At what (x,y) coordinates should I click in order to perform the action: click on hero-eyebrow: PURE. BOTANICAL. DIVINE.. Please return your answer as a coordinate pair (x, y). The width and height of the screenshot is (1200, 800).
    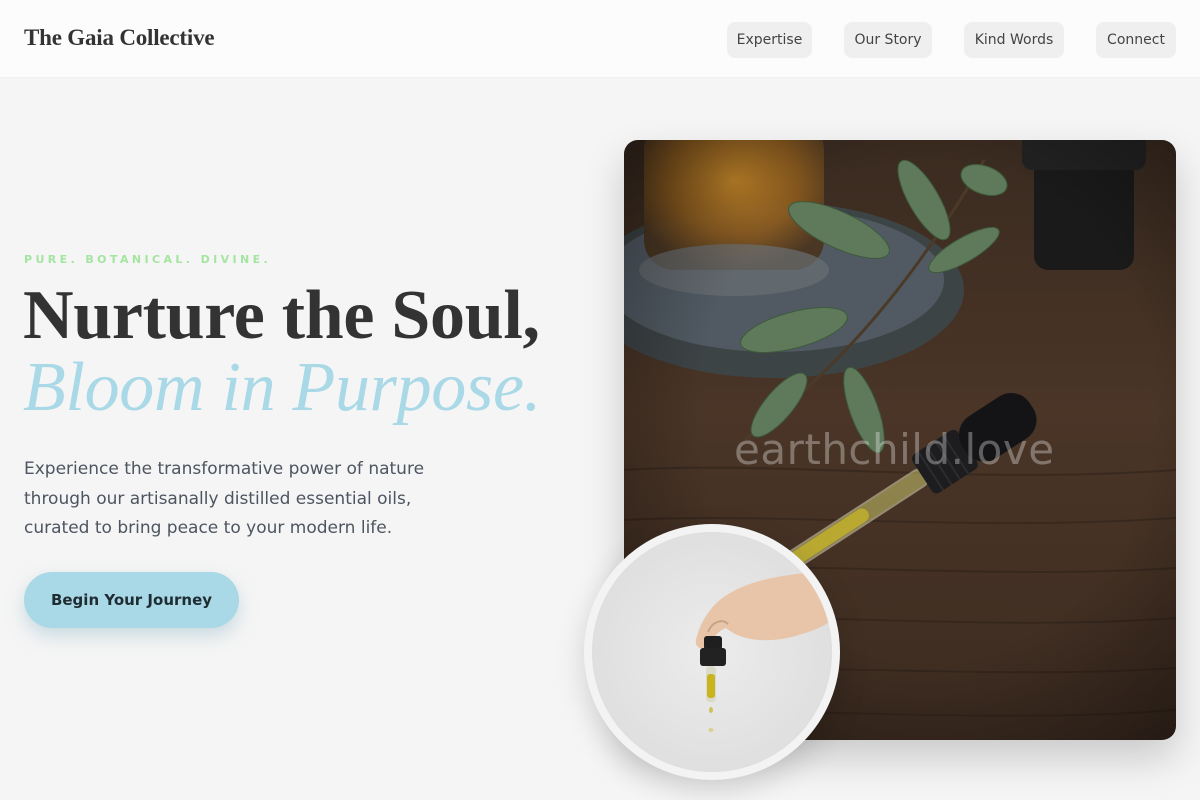
    Looking at the image, I should click on (148, 259).